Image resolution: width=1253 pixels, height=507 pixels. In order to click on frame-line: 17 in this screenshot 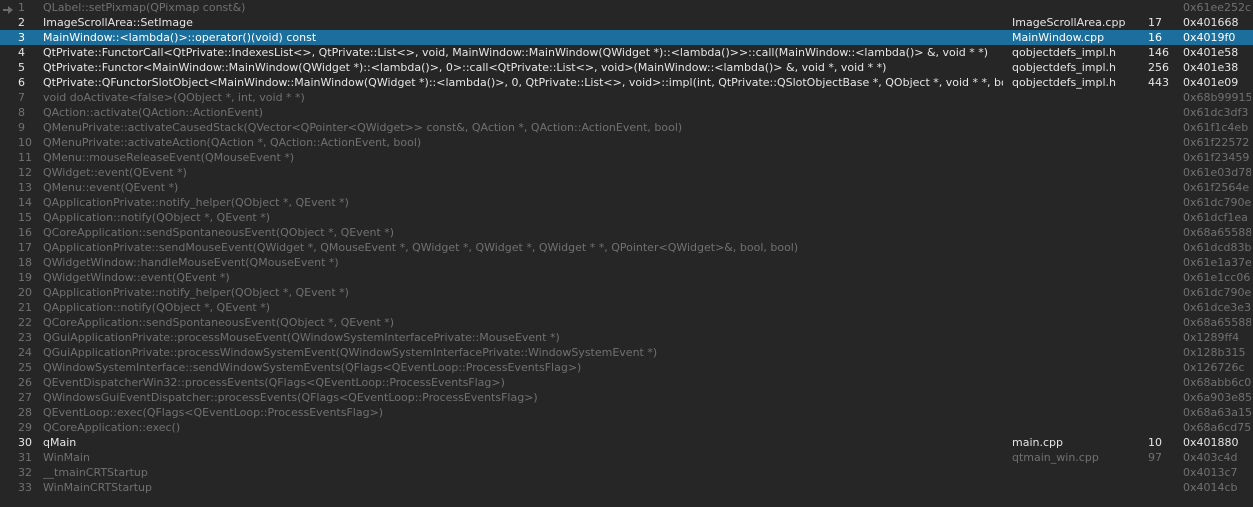, I will do `click(1155, 22)`.